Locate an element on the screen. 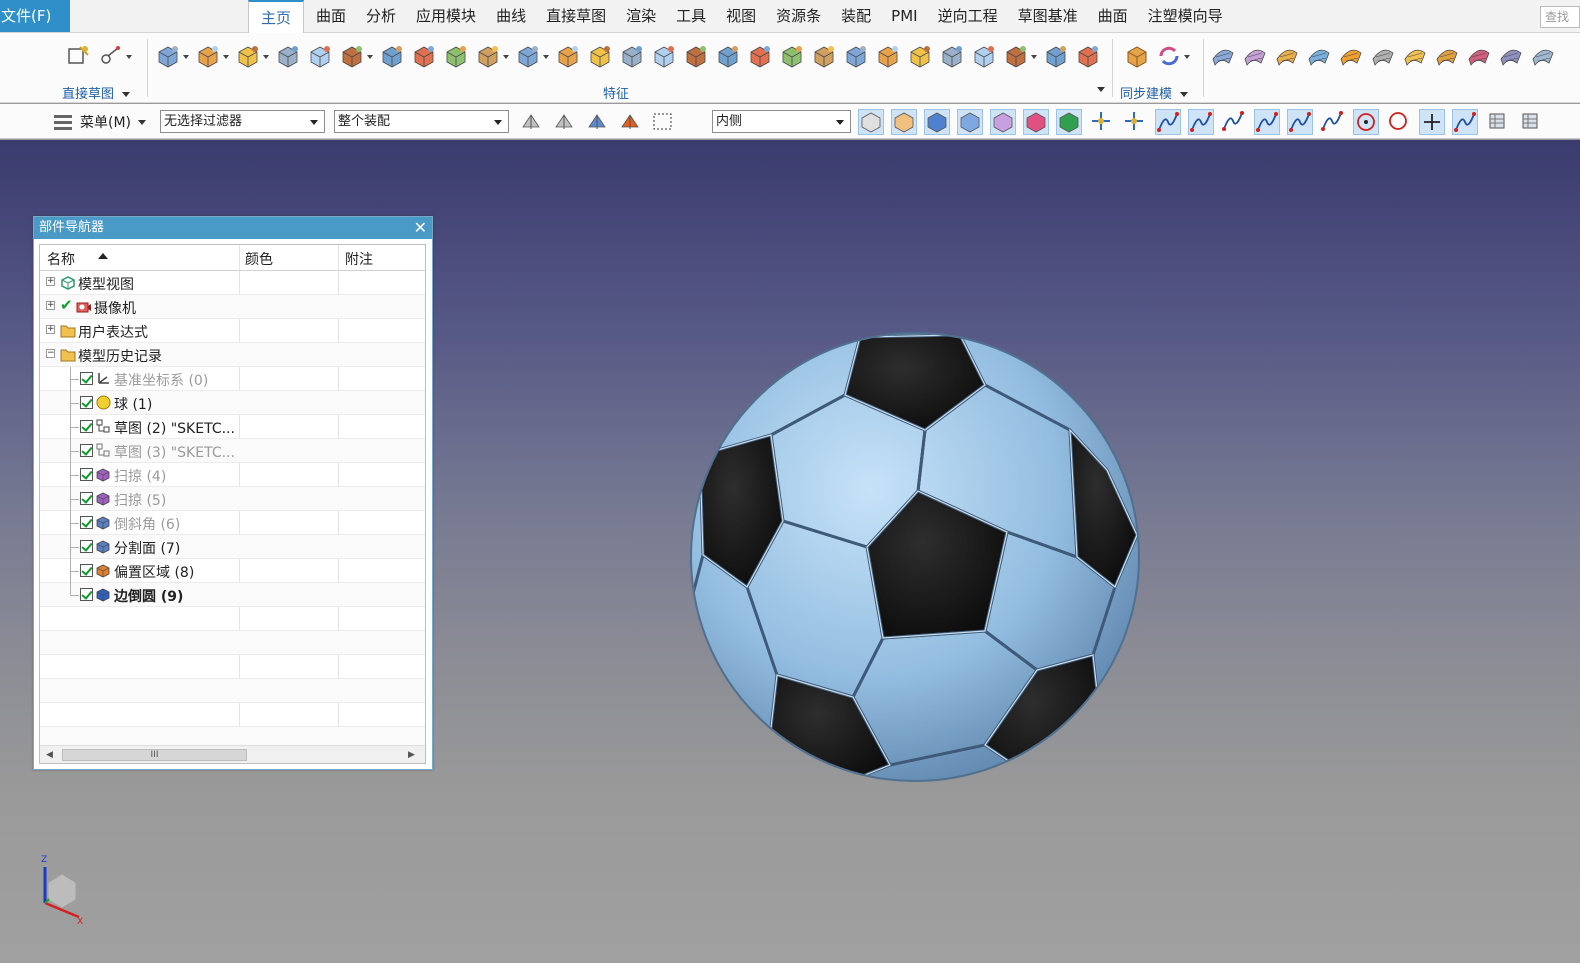 The width and height of the screenshot is (1580, 963). boss-icon is located at coordinates (696, 56).